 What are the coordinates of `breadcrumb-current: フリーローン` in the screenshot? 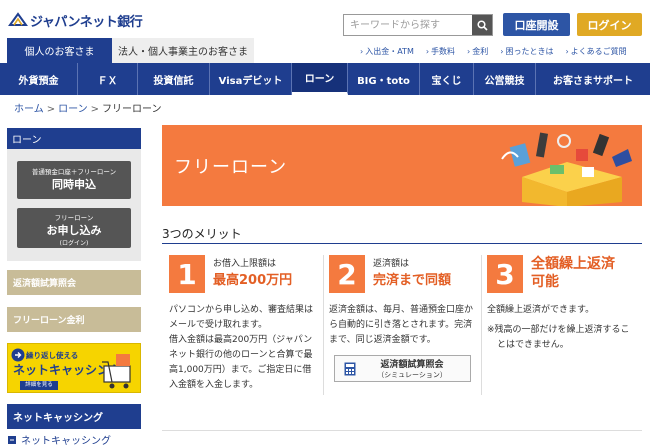 It's located at (131, 109).